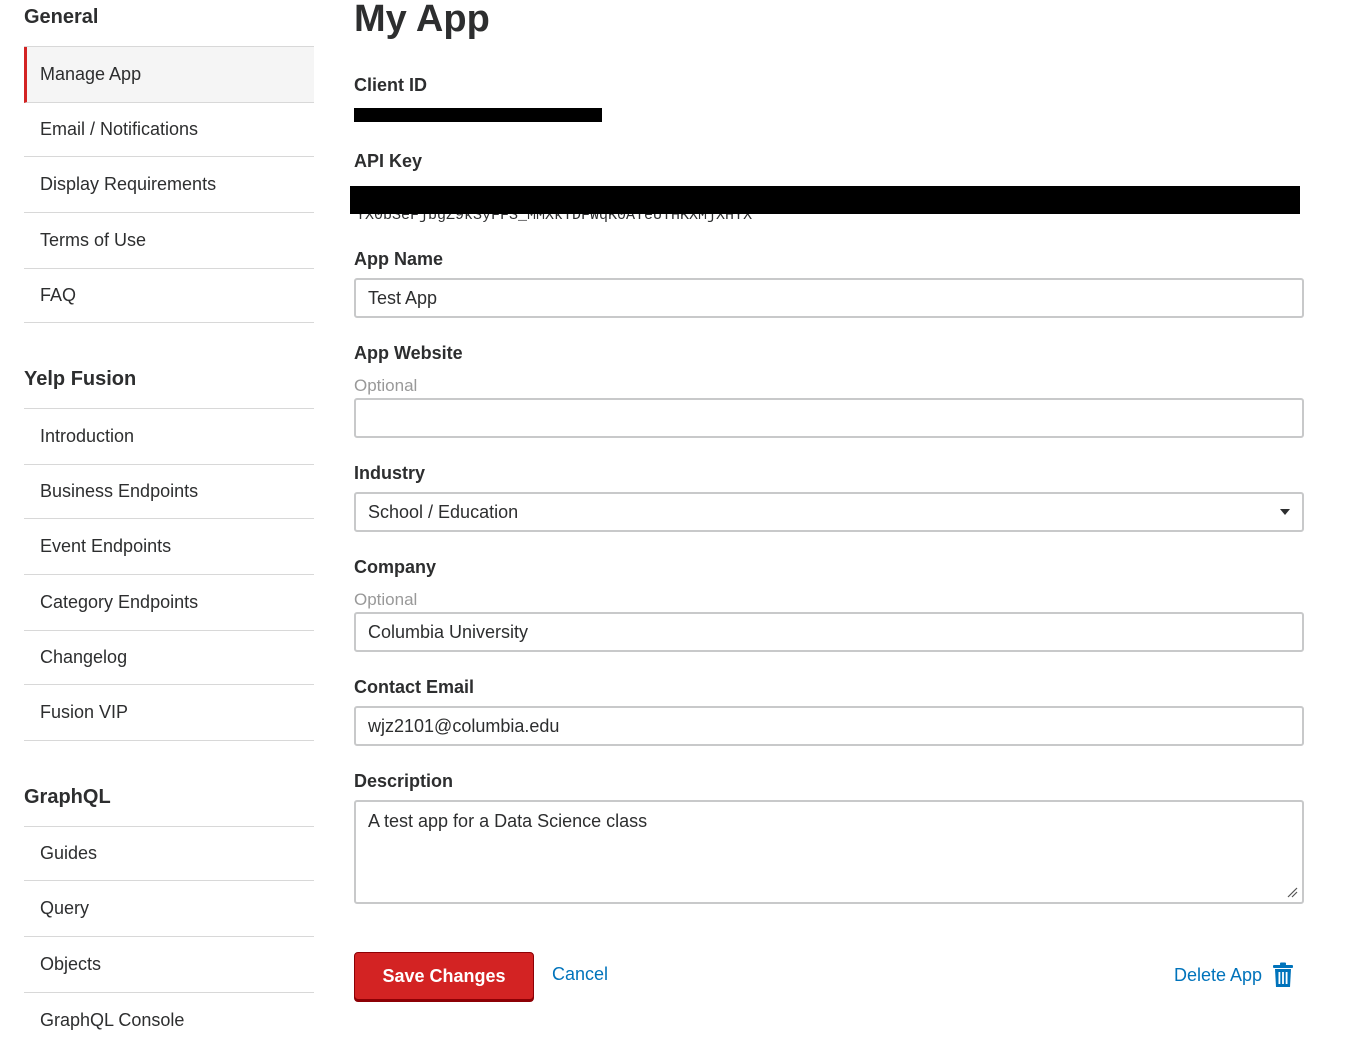 This screenshot has height=1047, width=1352. What do you see at coordinates (169, 965) in the screenshot?
I see `sidebar-item-objects: Objects` at bounding box center [169, 965].